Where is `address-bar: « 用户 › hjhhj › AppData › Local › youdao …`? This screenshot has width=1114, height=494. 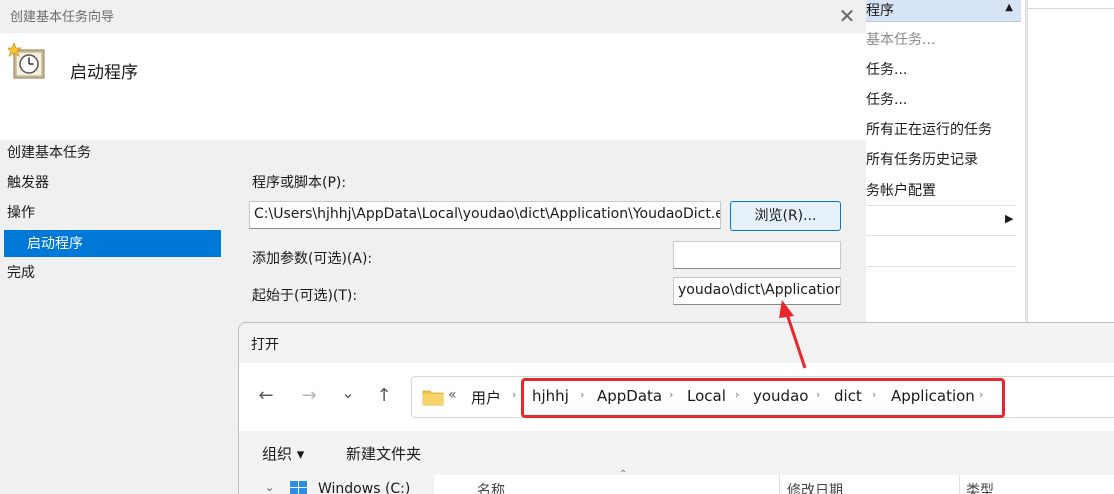 address-bar: « 用户 › hjhhj › AppData › Local › youdao … is located at coordinates (762, 397).